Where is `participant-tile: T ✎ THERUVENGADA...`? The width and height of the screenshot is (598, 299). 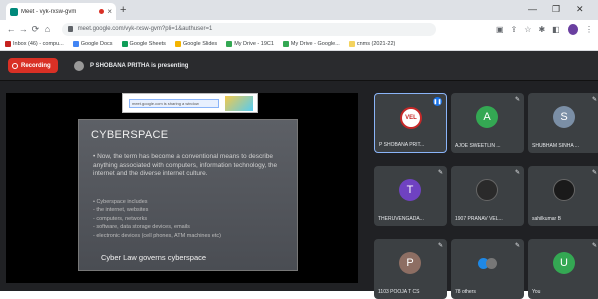
participant-tile: T ✎ THERUVENGADA... is located at coordinates (410, 196).